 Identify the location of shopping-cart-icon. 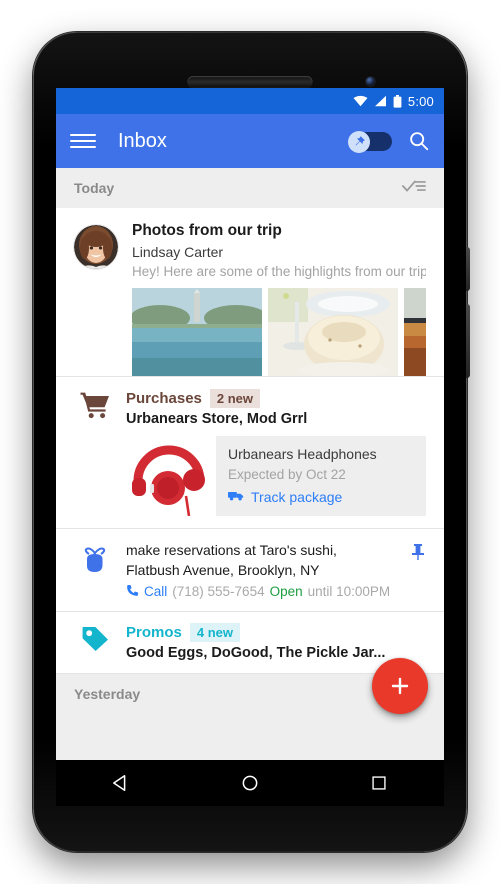
(95, 452).